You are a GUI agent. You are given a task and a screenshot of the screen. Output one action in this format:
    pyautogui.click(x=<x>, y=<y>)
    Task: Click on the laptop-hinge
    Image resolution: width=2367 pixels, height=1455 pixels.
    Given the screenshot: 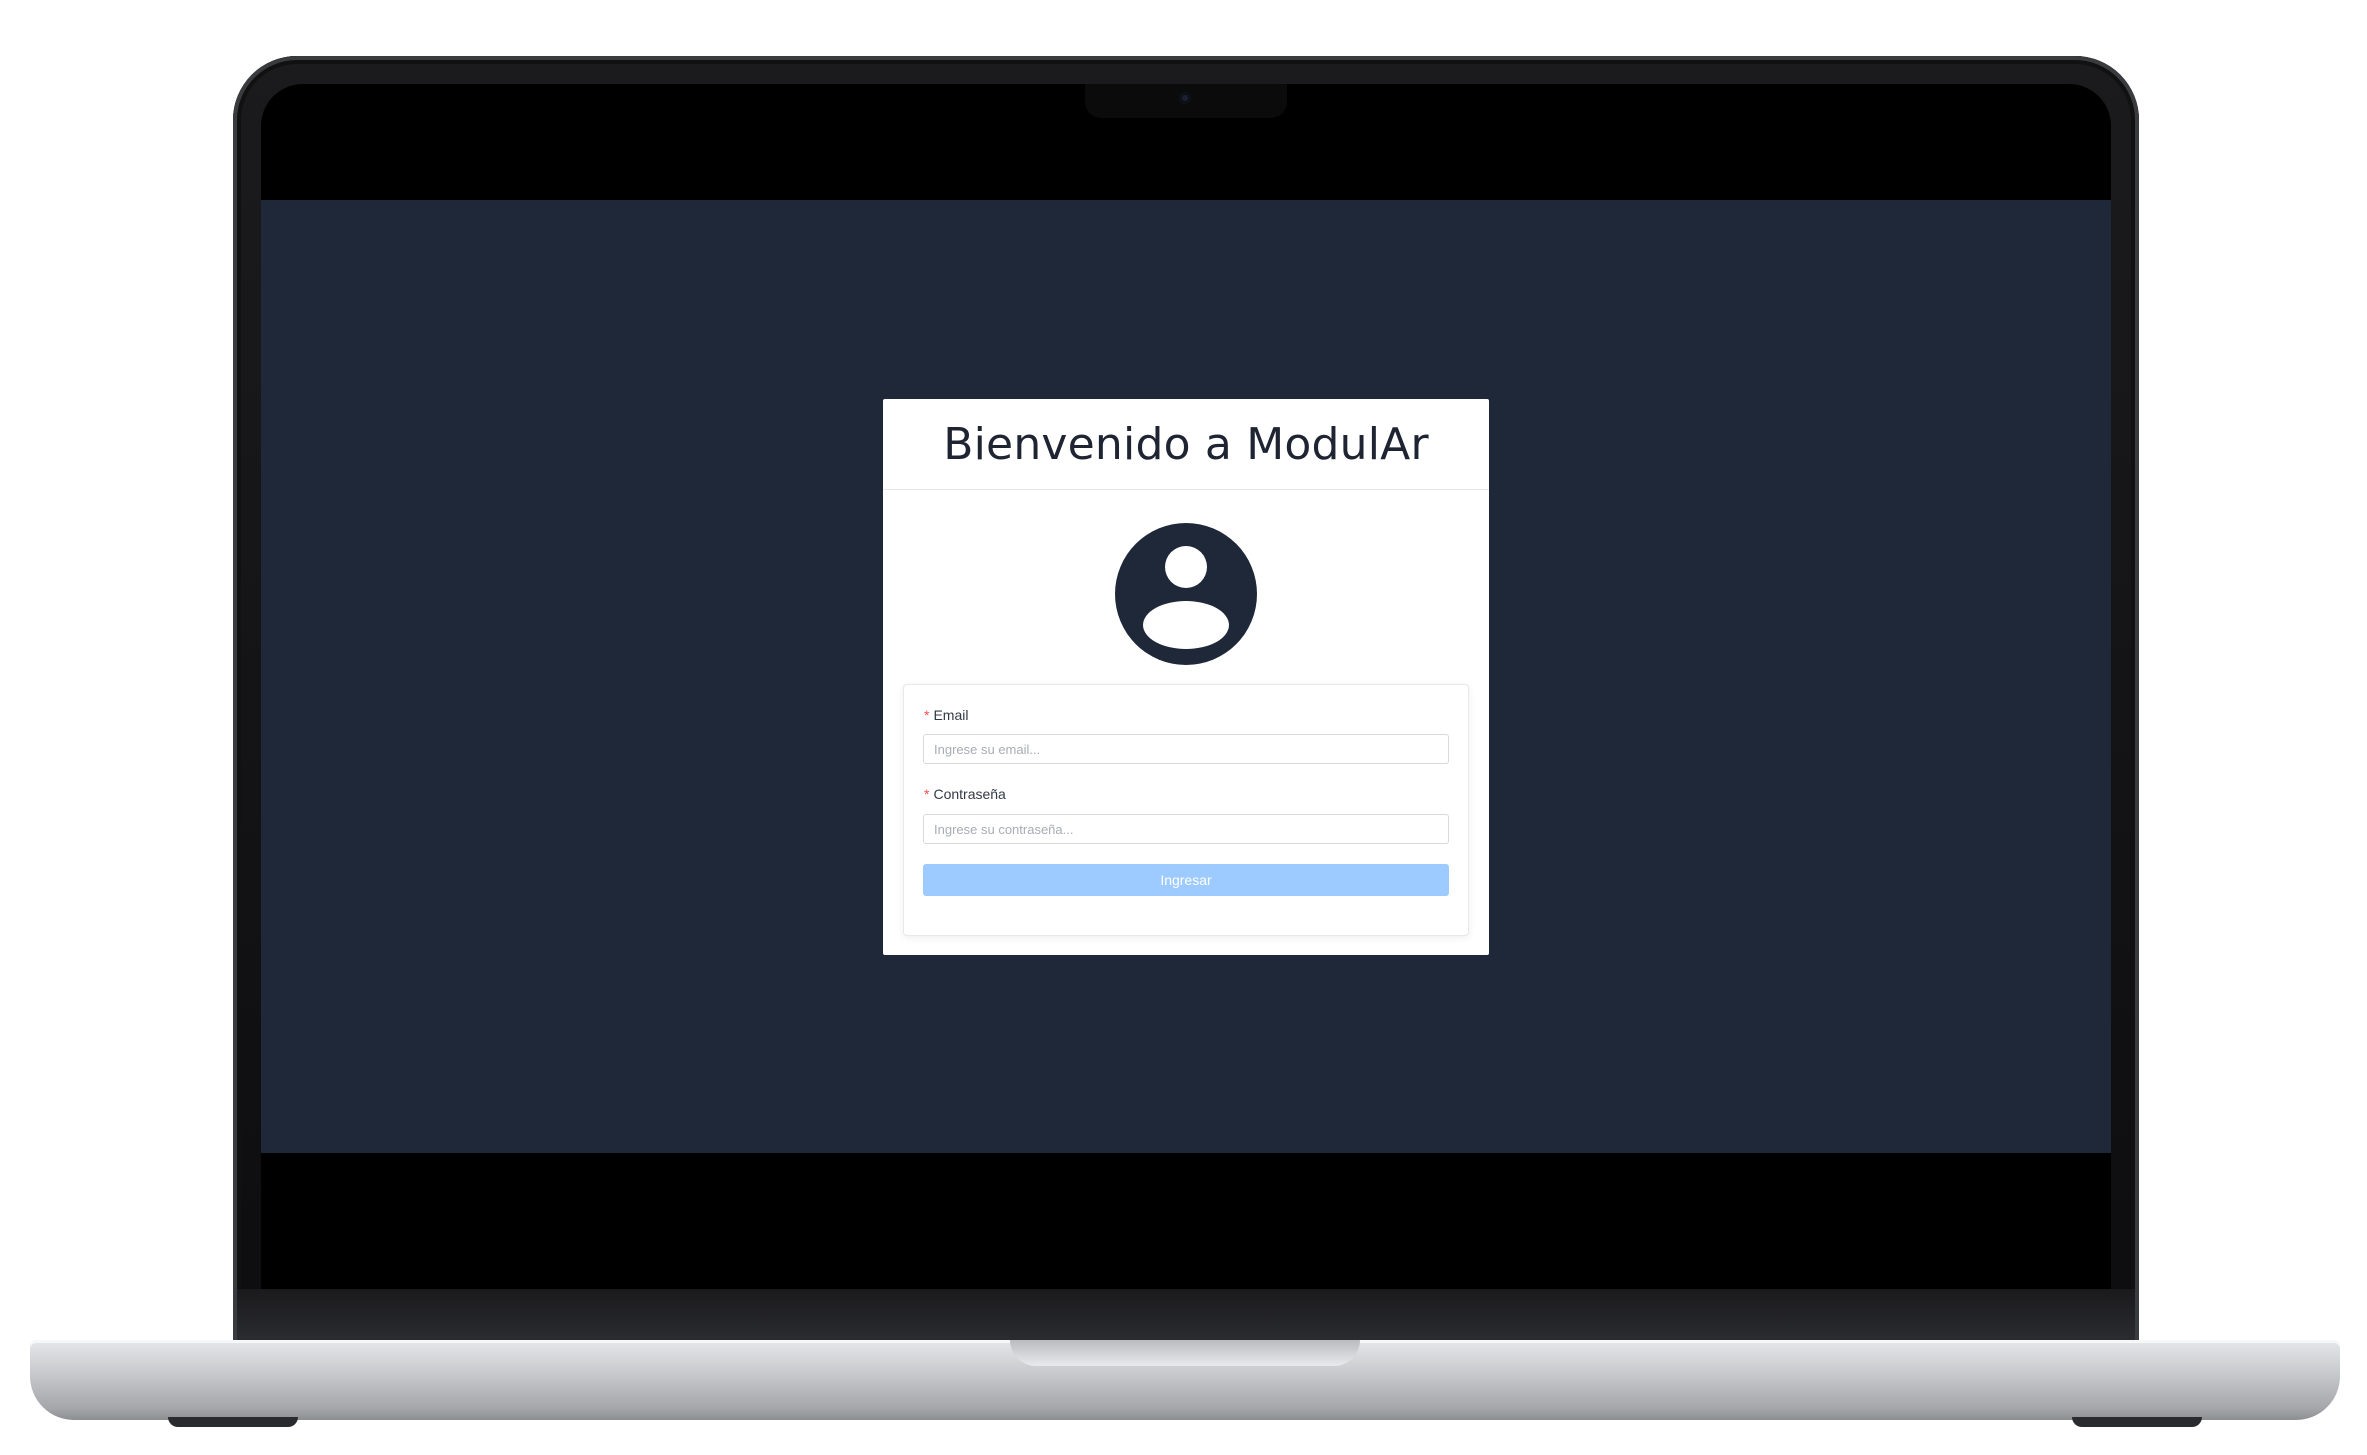 What is the action you would take?
    pyautogui.click(x=1186, y=1315)
    